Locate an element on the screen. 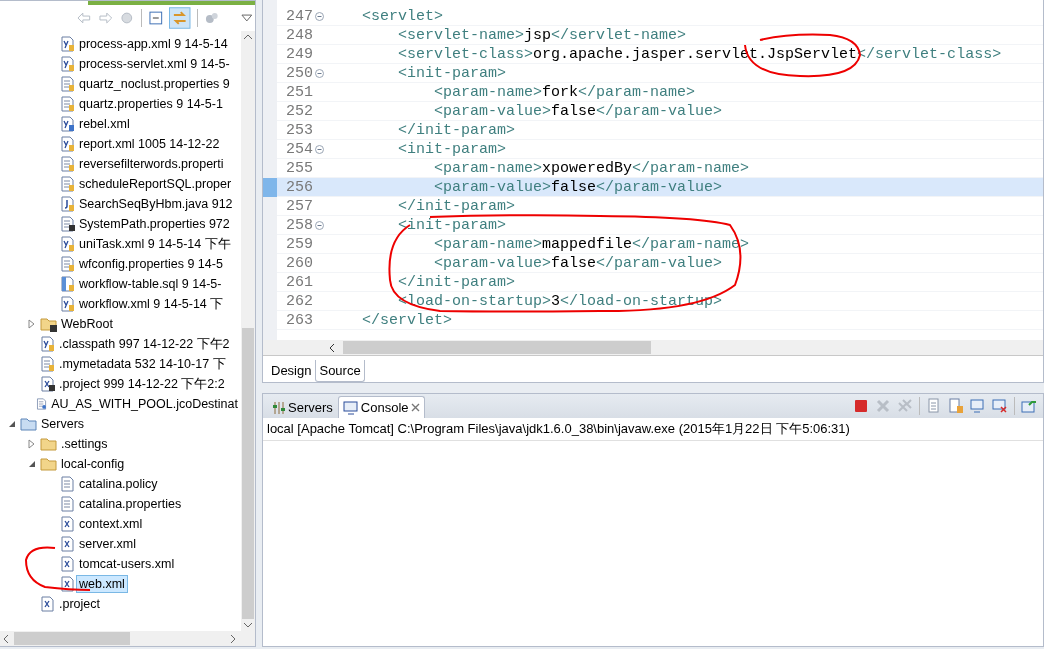  lock-document-icon is located at coordinates (956, 406).